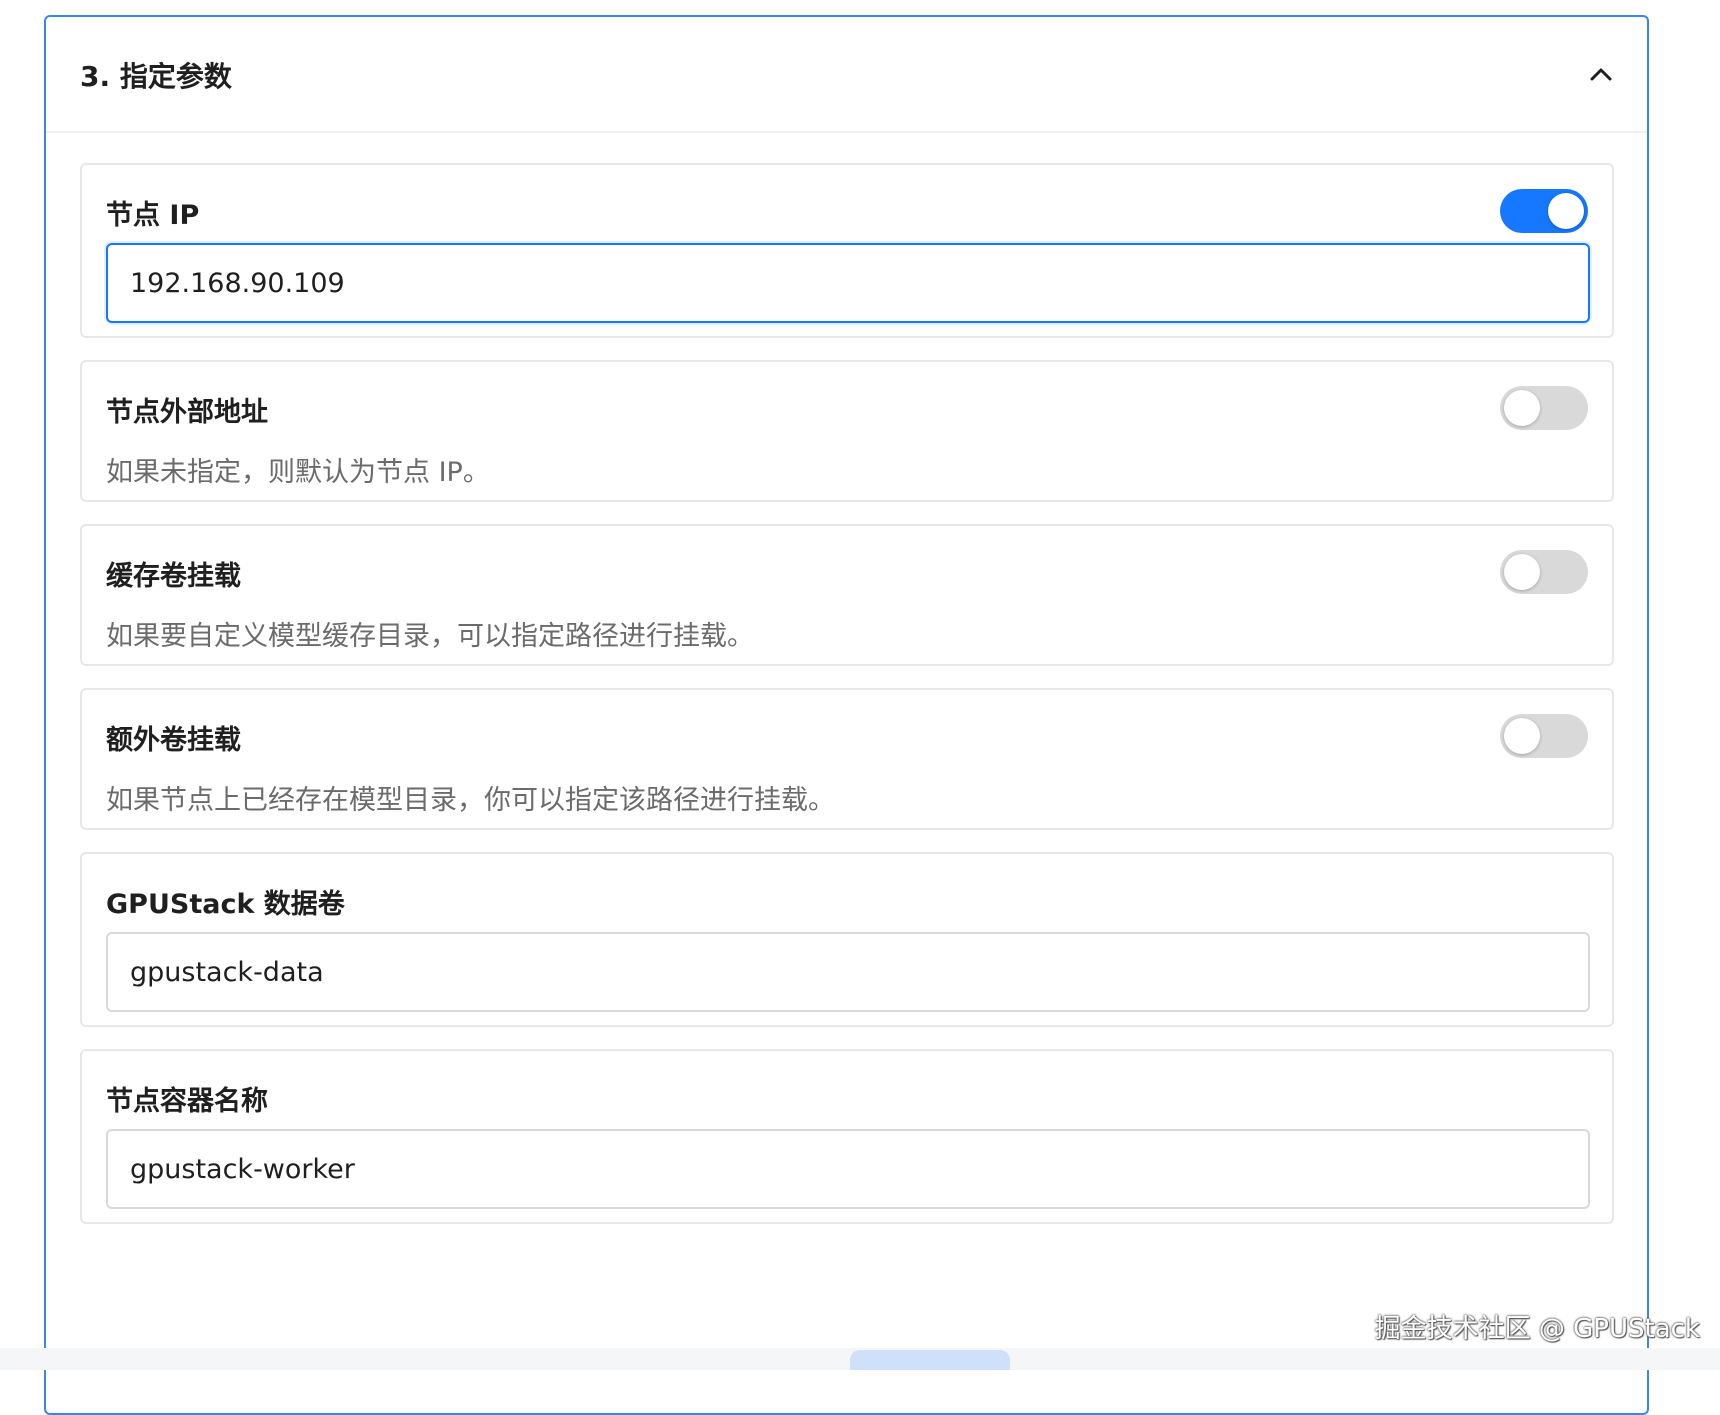  Describe the element at coordinates (848, 283) in the screenshot. I see `node-ip-input` at that location.